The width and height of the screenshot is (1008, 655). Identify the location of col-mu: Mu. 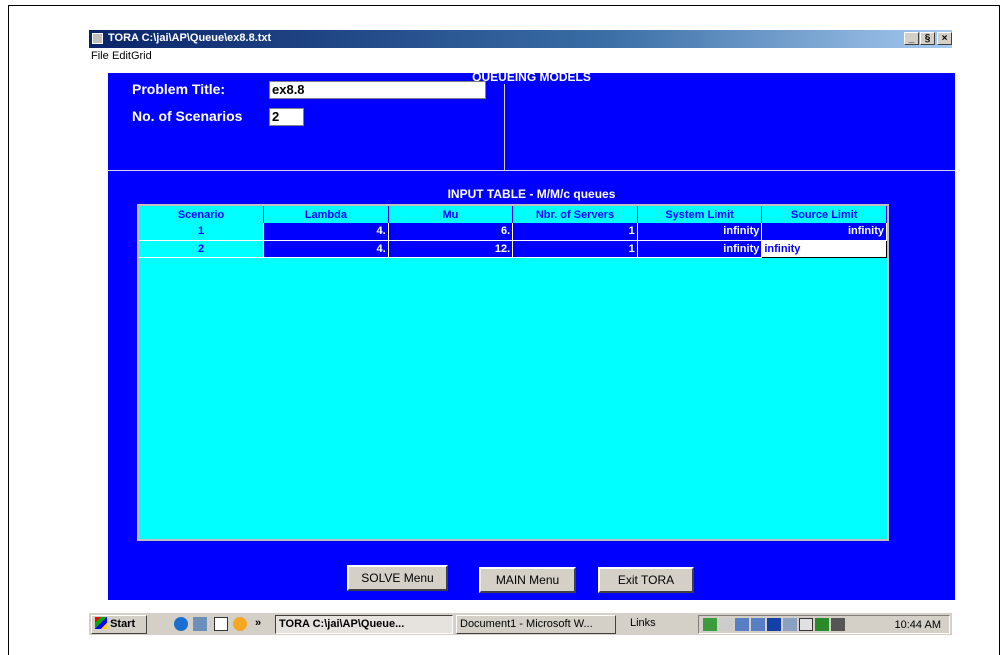
(451, 214).